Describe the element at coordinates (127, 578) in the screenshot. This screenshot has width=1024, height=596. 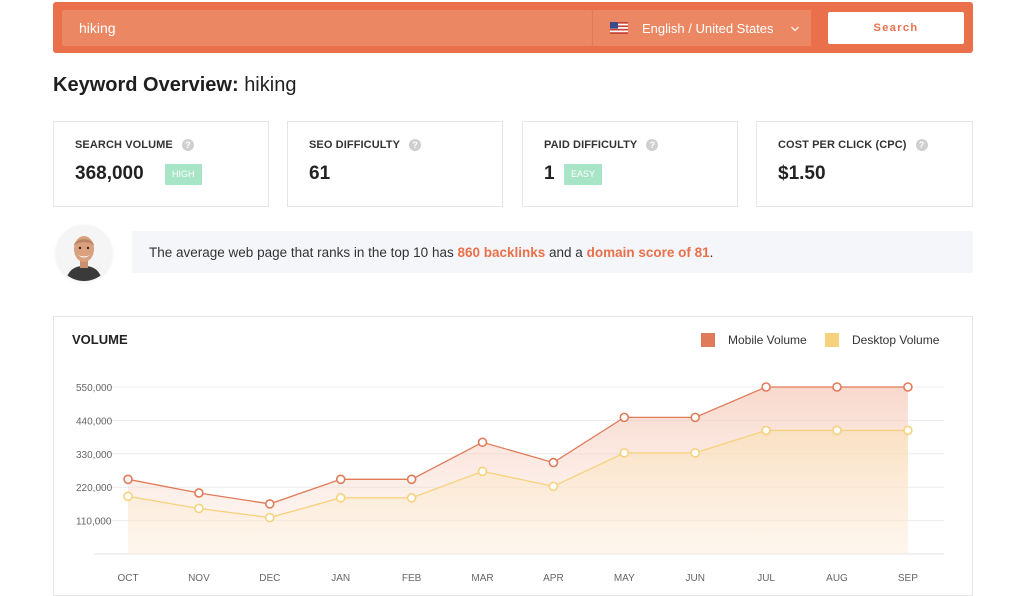
I see `x-tick-label: OCT` at that location.